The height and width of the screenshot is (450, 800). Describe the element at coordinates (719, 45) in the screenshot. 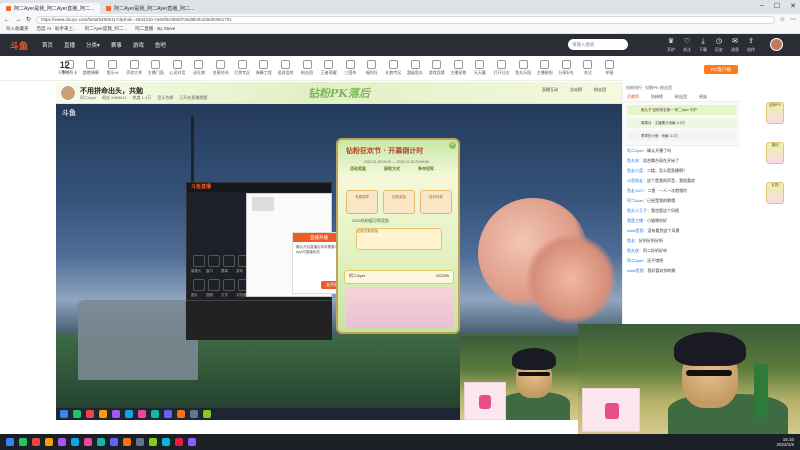

I see `top-history: ◷ 历史` at that location.